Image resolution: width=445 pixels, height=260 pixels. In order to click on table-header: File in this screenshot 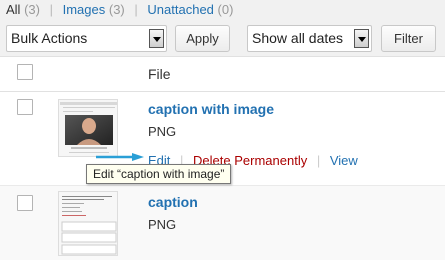, I will do `click(222, 74)`.